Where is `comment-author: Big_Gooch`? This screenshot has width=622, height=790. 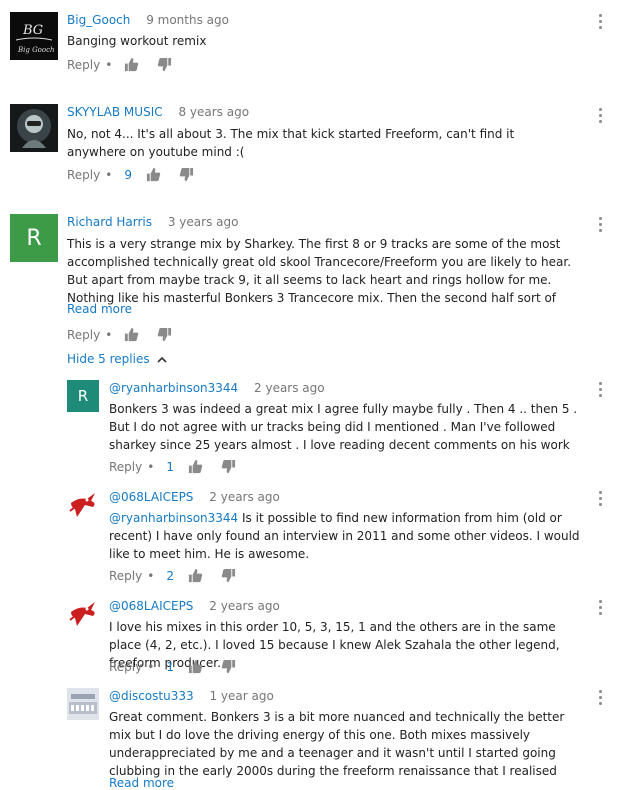 comment-author: Big_Gooch is located at coordinates (98, 20).